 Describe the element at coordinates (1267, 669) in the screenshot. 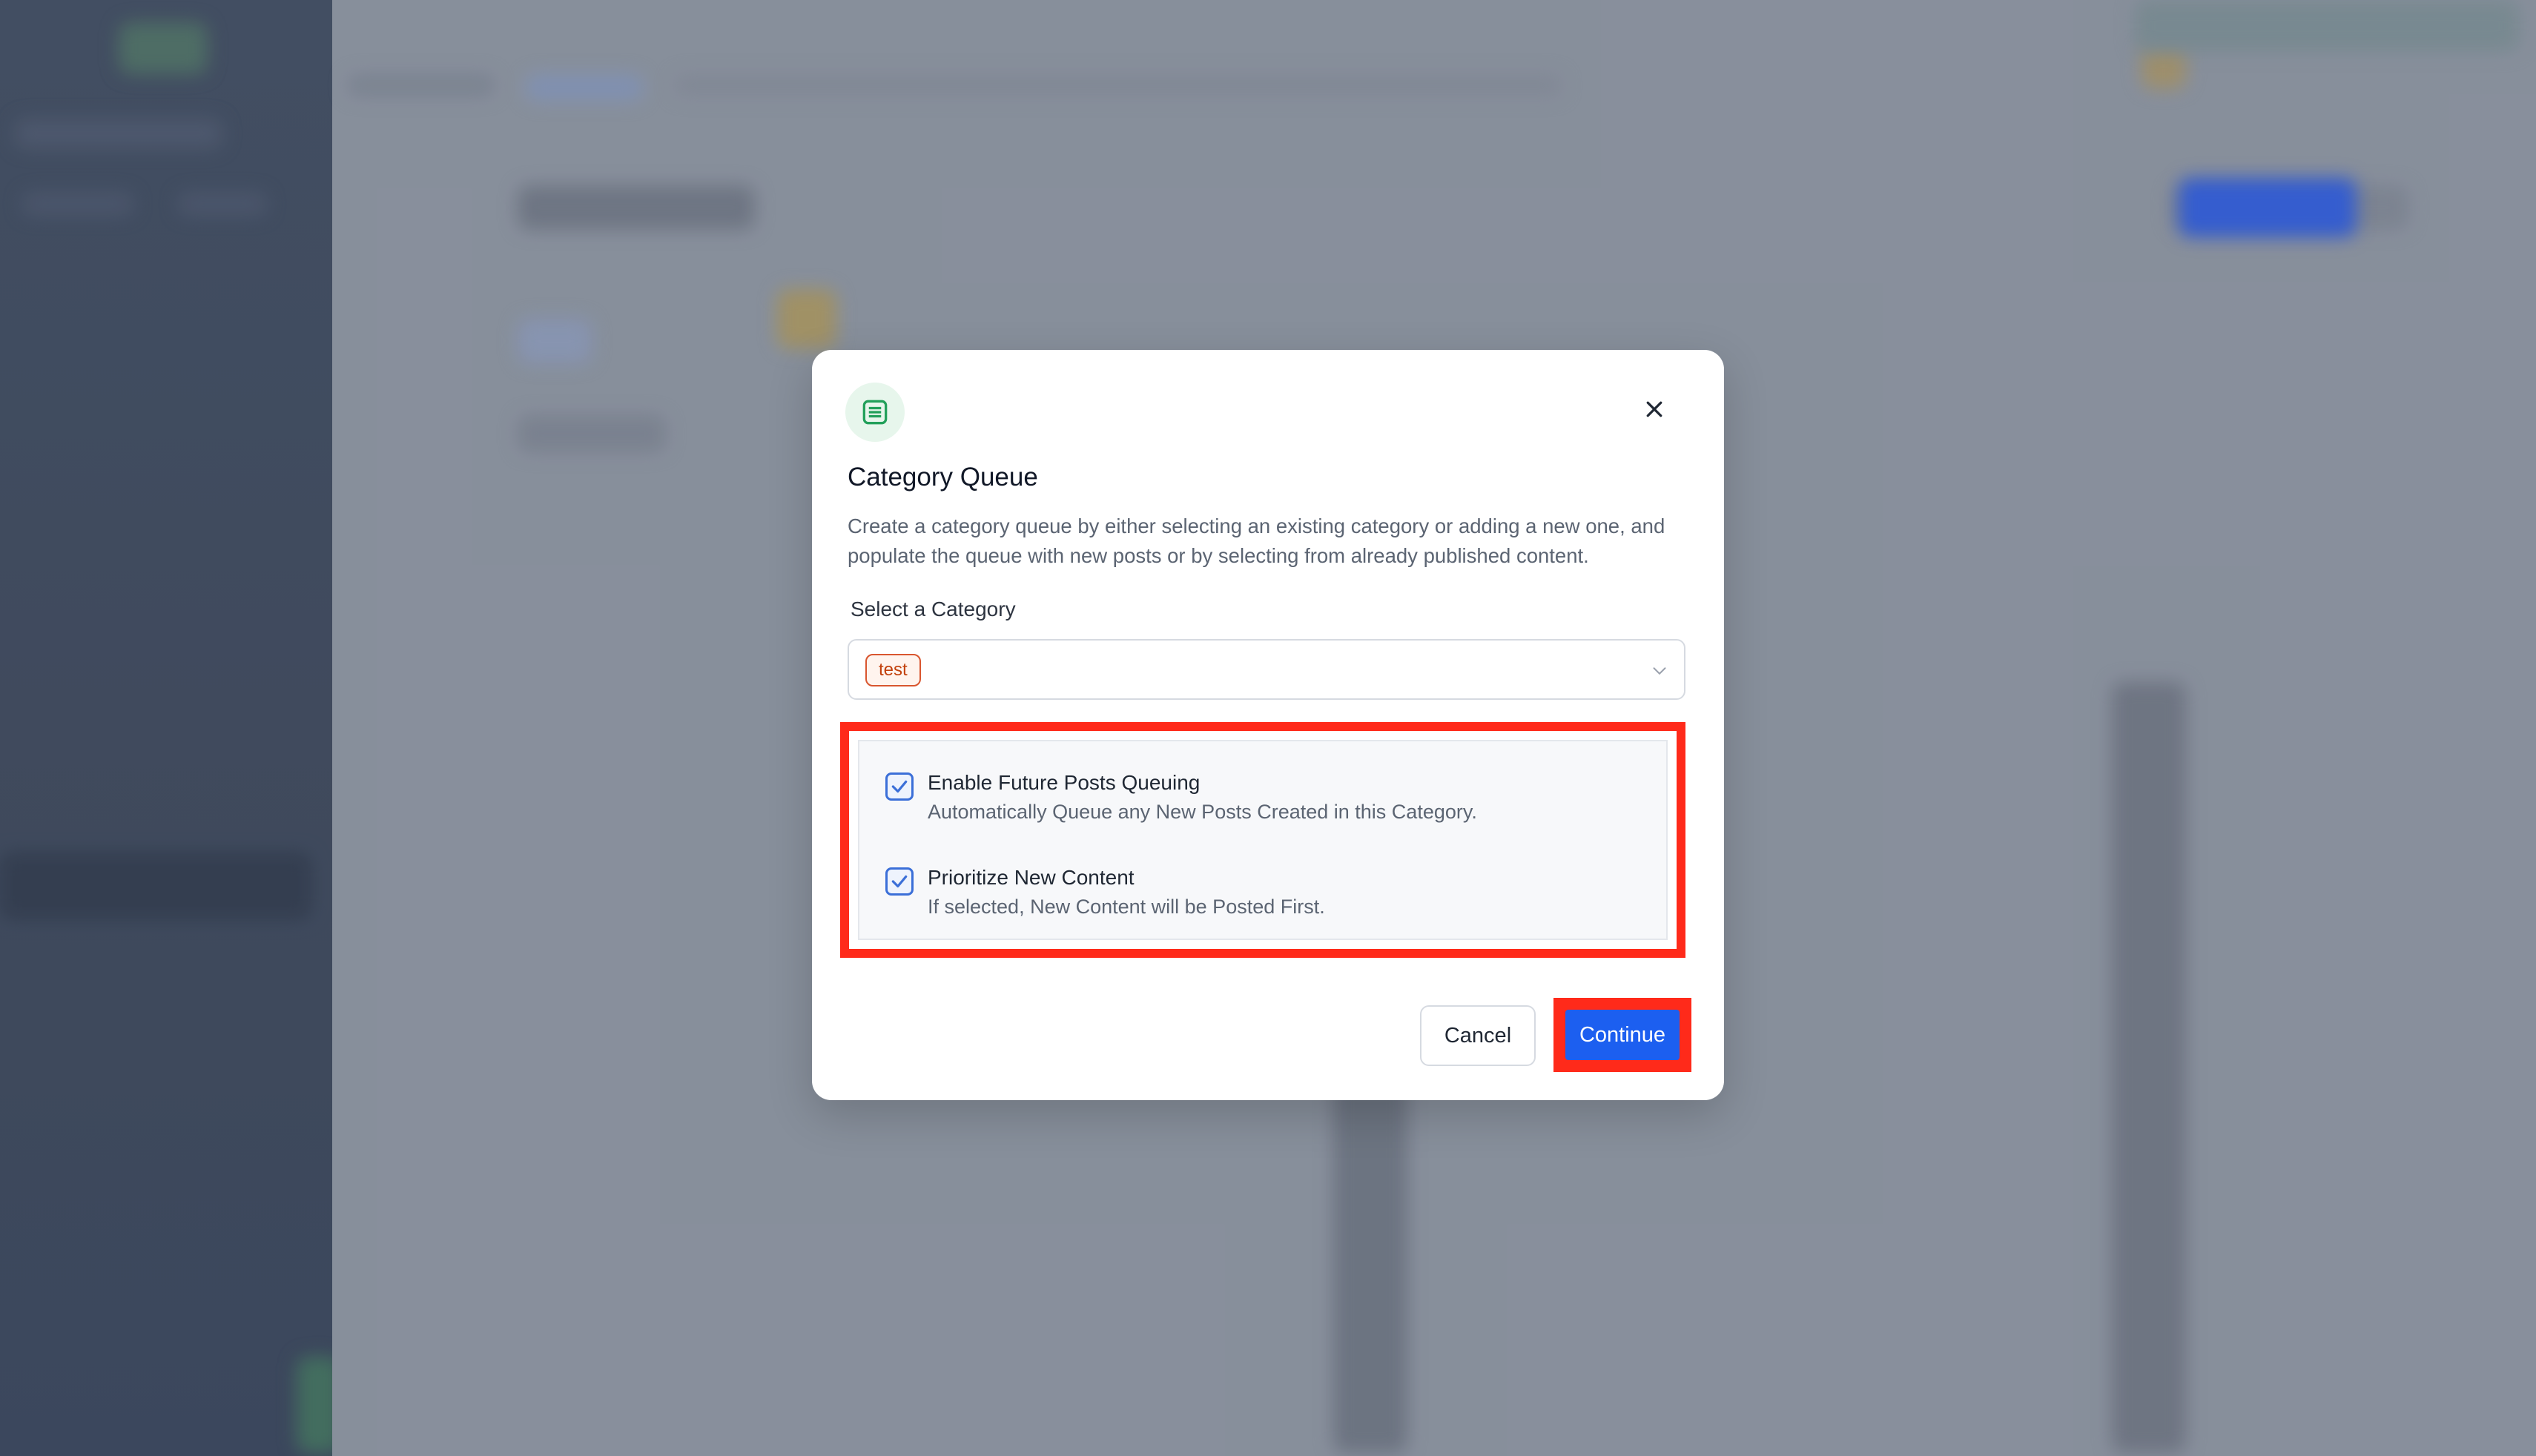

I see `category-select: test` at that location.